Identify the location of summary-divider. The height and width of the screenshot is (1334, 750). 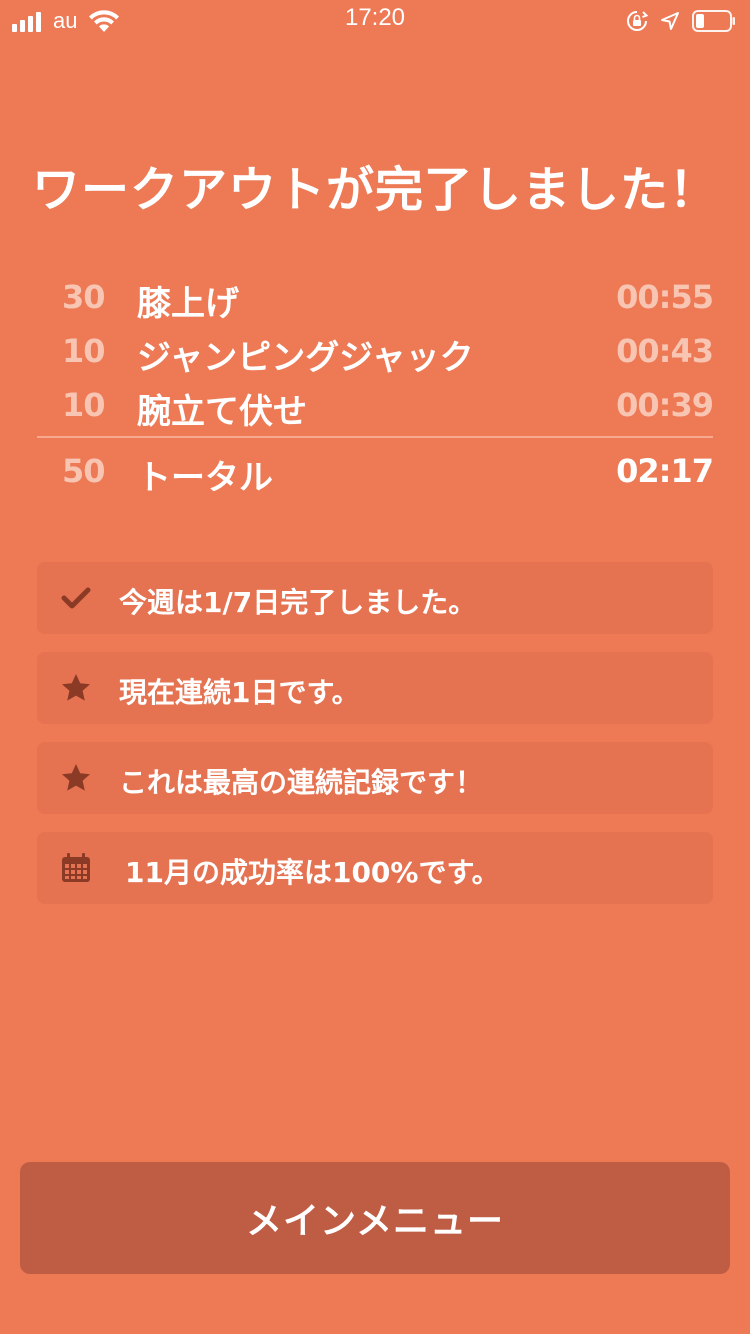
(375, 437).